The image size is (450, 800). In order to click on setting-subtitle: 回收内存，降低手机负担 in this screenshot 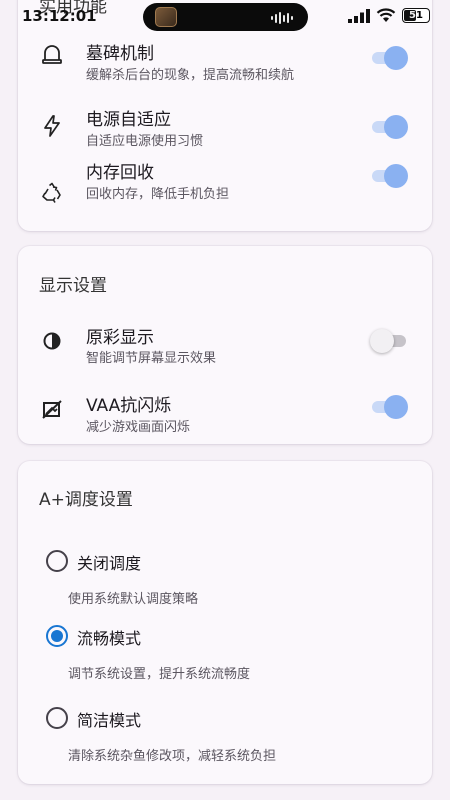, I will do `click(158, 194)`.